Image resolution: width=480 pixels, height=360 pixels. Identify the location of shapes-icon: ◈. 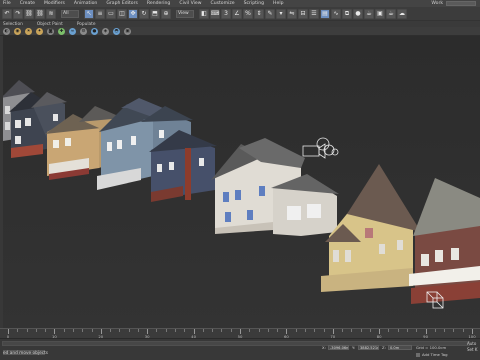
(105, 31).